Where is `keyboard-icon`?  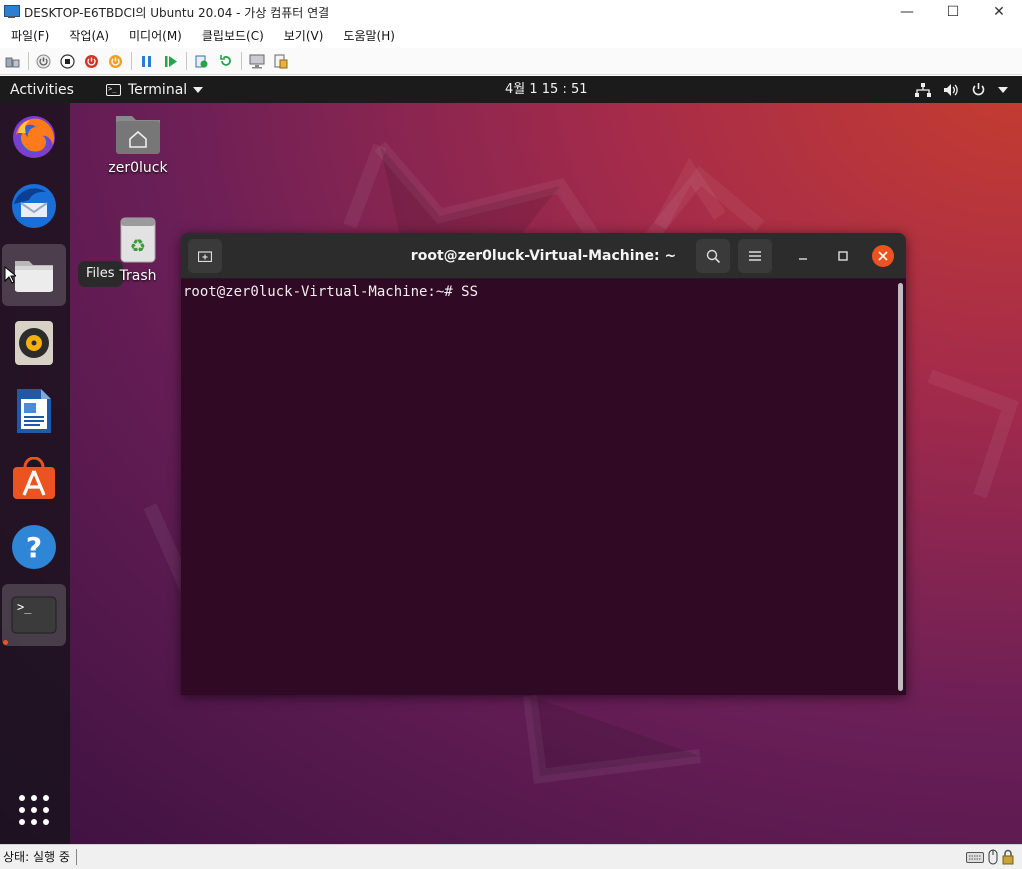
keyboard-icon is located at coordinates (975, 857).